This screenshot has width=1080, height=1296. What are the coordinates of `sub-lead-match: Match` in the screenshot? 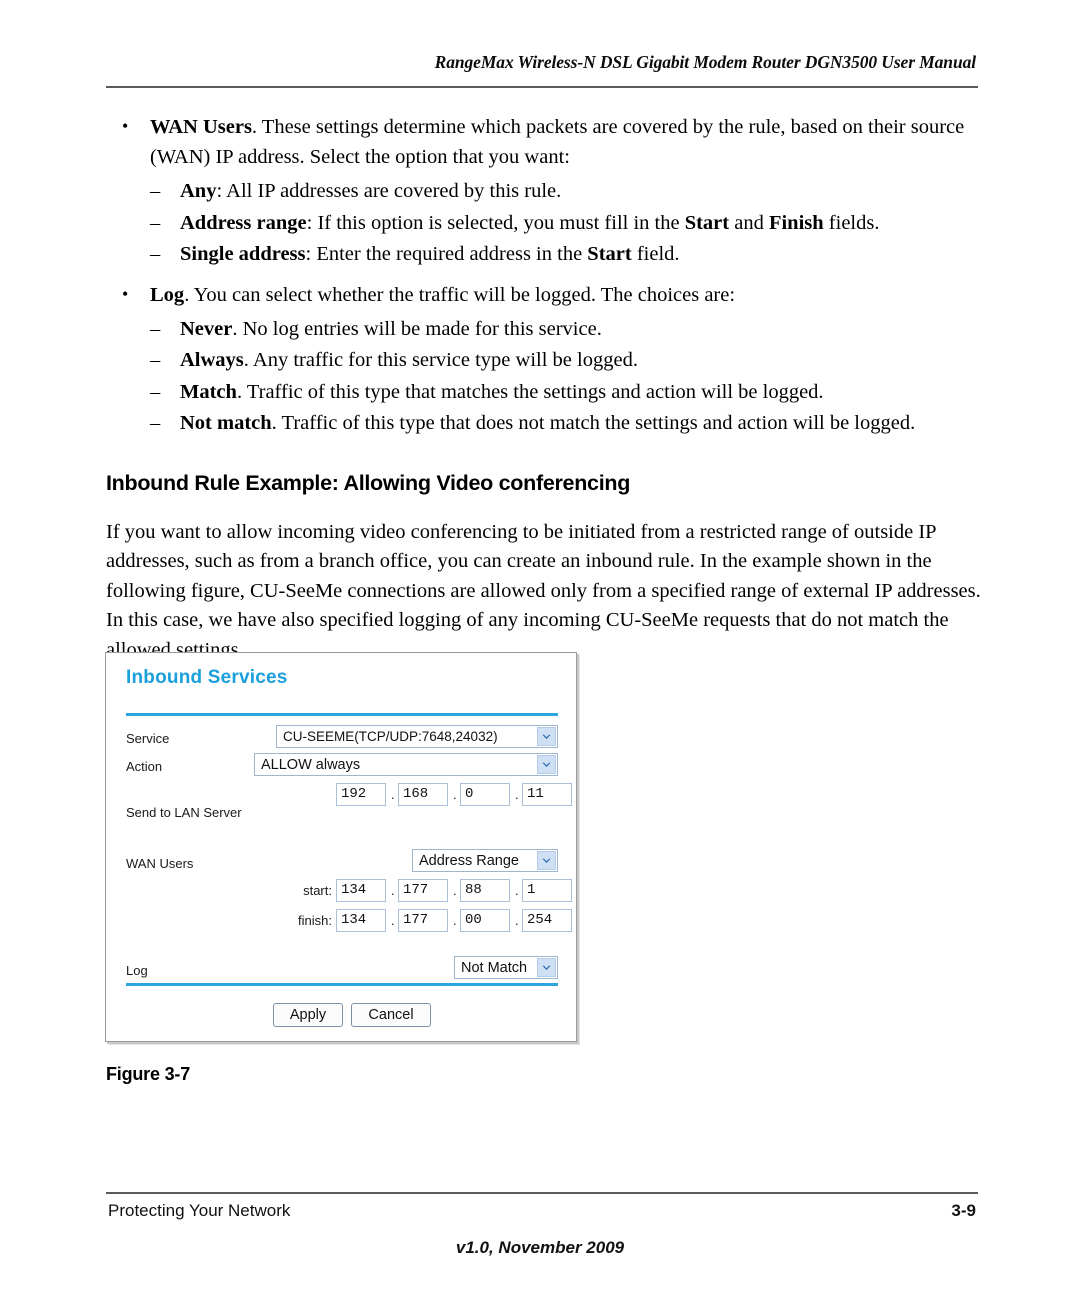 It's located at (208, 391).